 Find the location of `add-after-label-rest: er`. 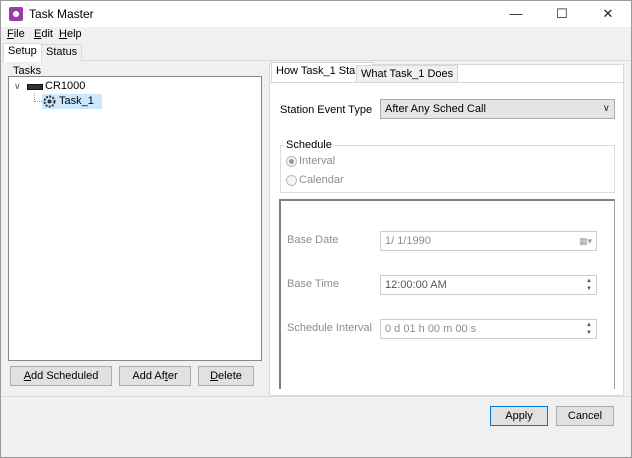

add-after-label-rest: er is located at coordinates (172, 376).